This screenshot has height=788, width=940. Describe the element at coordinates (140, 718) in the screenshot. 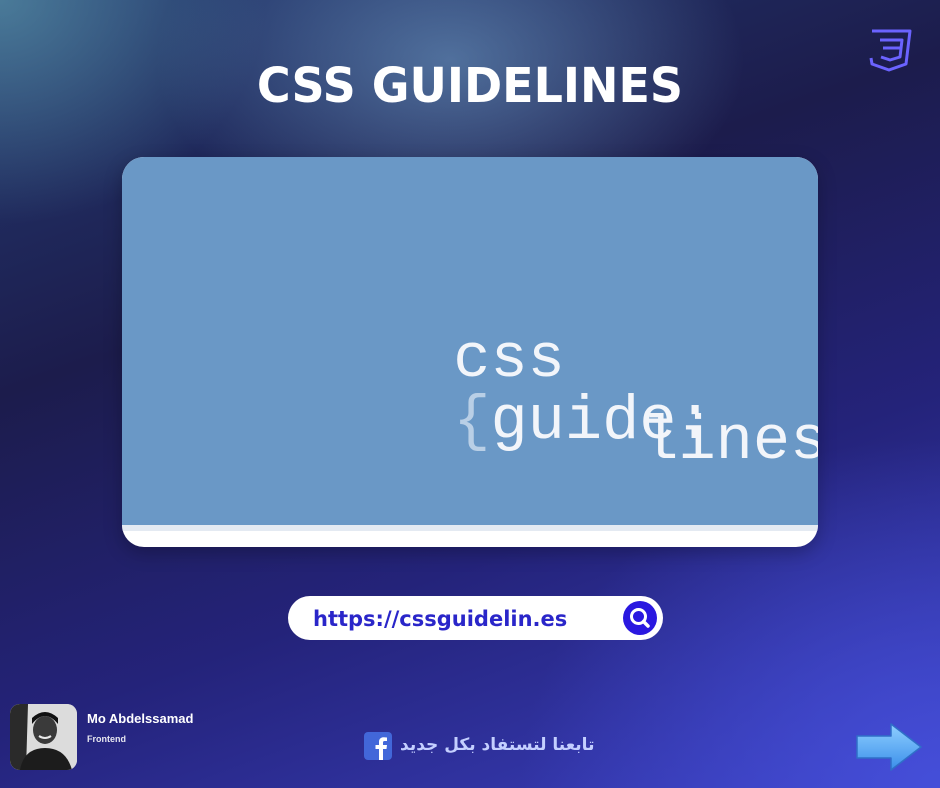

I see `author-name: Mo Abdelssamad` at that location.